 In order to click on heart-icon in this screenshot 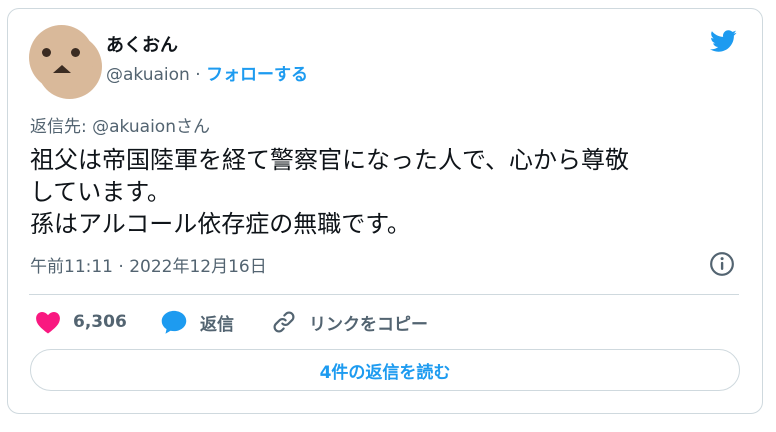, I will do `click(48, 323)`.